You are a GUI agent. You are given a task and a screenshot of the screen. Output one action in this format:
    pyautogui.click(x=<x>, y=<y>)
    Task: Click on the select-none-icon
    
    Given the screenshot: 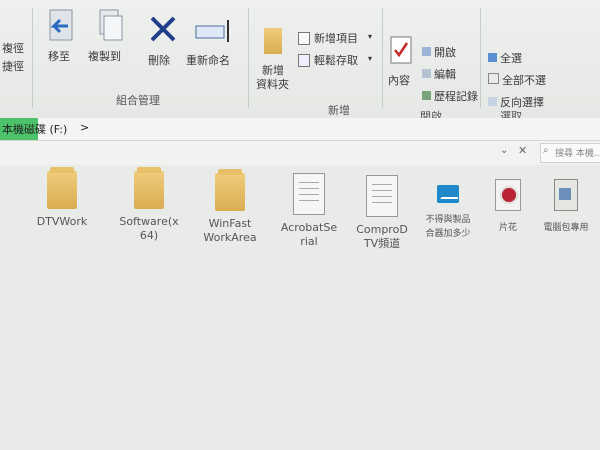 What is the action you would take?
    pyautogui.click(x=493, y=78)
    